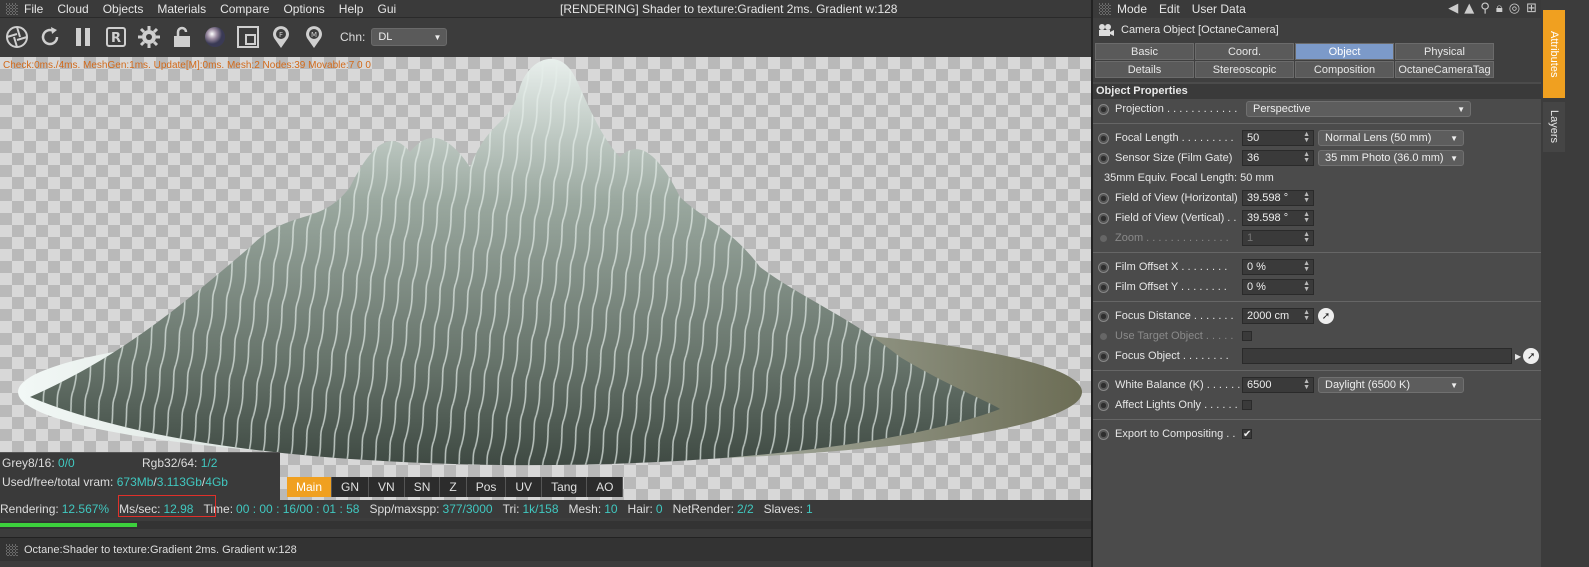  I want to click on m-pin-icon: M, so click(314, 37).